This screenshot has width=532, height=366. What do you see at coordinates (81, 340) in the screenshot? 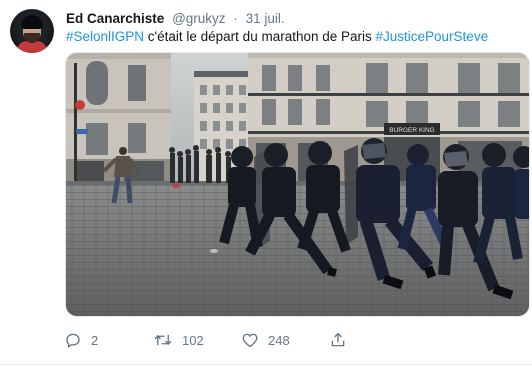
I see `reply-button: 2` at bounding box center [81, 340].